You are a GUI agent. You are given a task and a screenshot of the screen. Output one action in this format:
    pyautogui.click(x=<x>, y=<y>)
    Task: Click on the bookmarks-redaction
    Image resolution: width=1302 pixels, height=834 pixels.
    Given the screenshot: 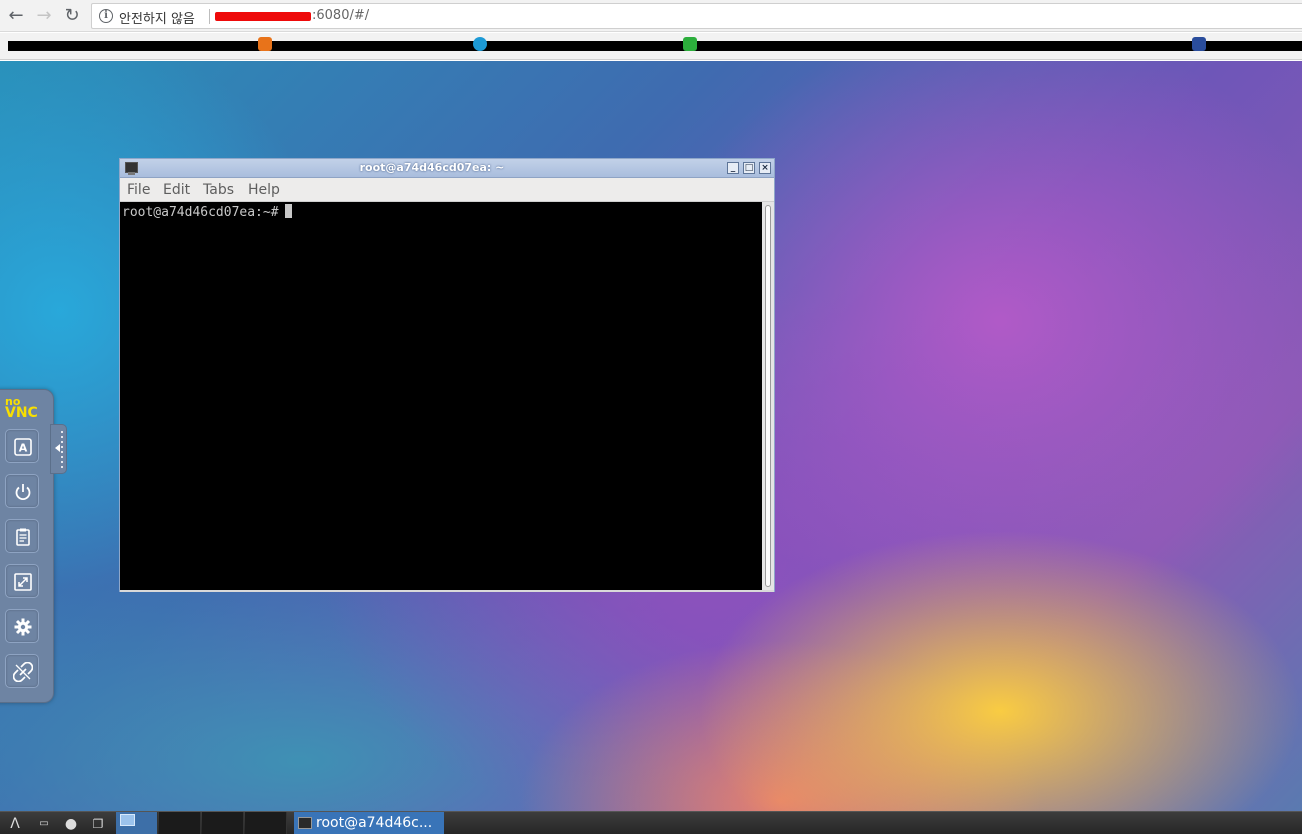 What is the action you would take?
    pyautogui.click(x=655, y=46)
    